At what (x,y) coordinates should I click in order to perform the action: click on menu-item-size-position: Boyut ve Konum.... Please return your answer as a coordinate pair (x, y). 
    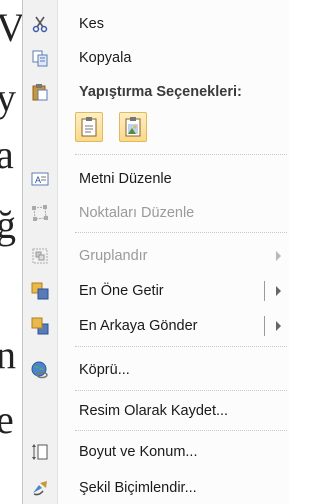
    Looking at the image, I should click on (156, 452).